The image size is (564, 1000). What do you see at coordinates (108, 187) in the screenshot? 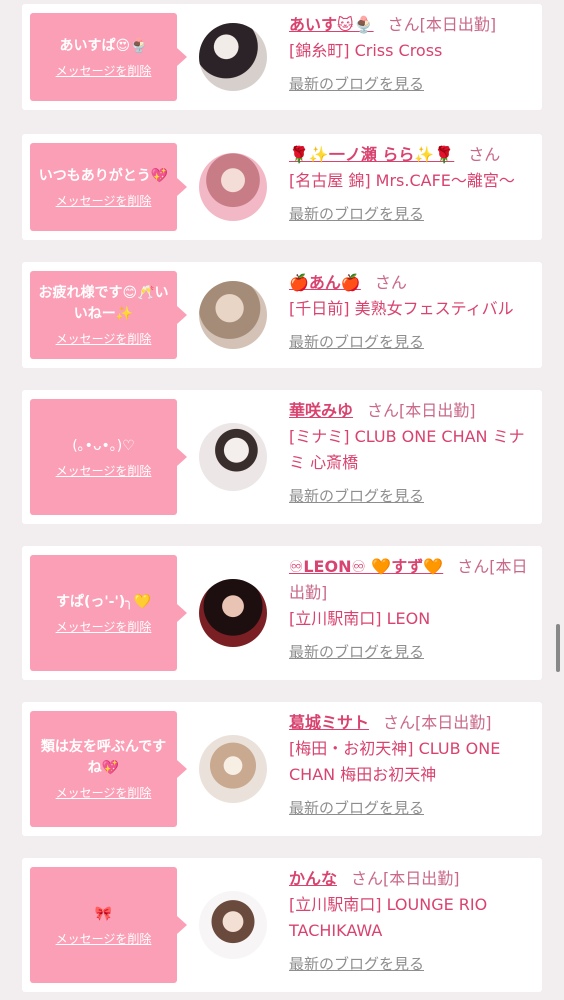
I see `message-bubble: いつもありがとう💖 メッセージを削除` at bounding box center [108, 187].